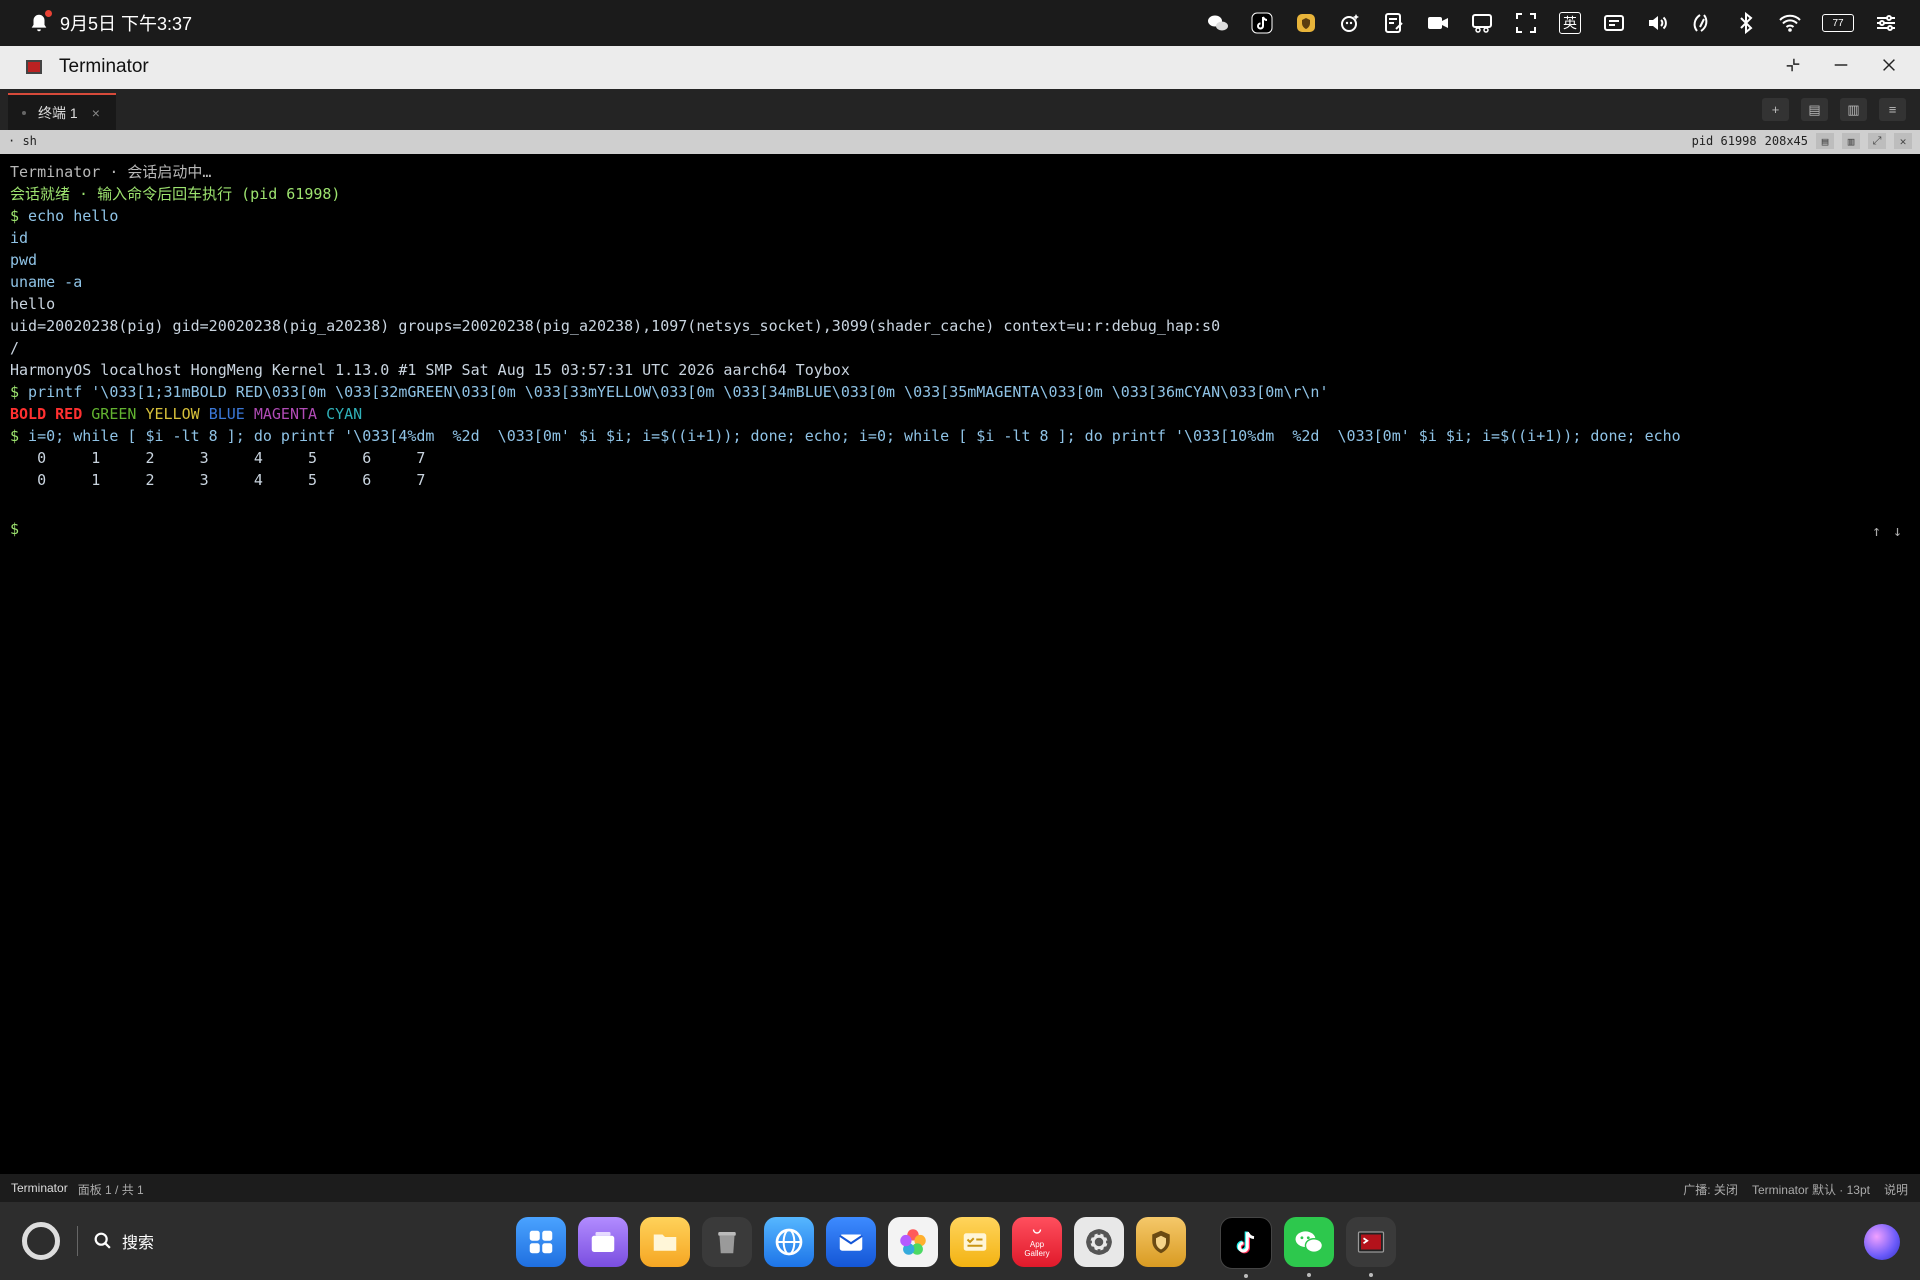 The height and width of the screenshot is (1280, 1920). I want to click on dock-app-security, so click(1161, 1242).